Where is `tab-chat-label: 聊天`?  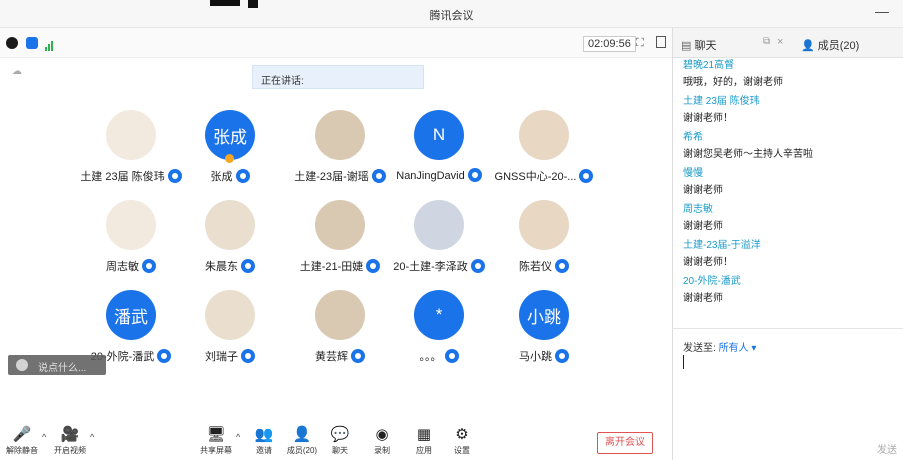 tab-chat-label: 聊天 is located at coordinates (705, 46).